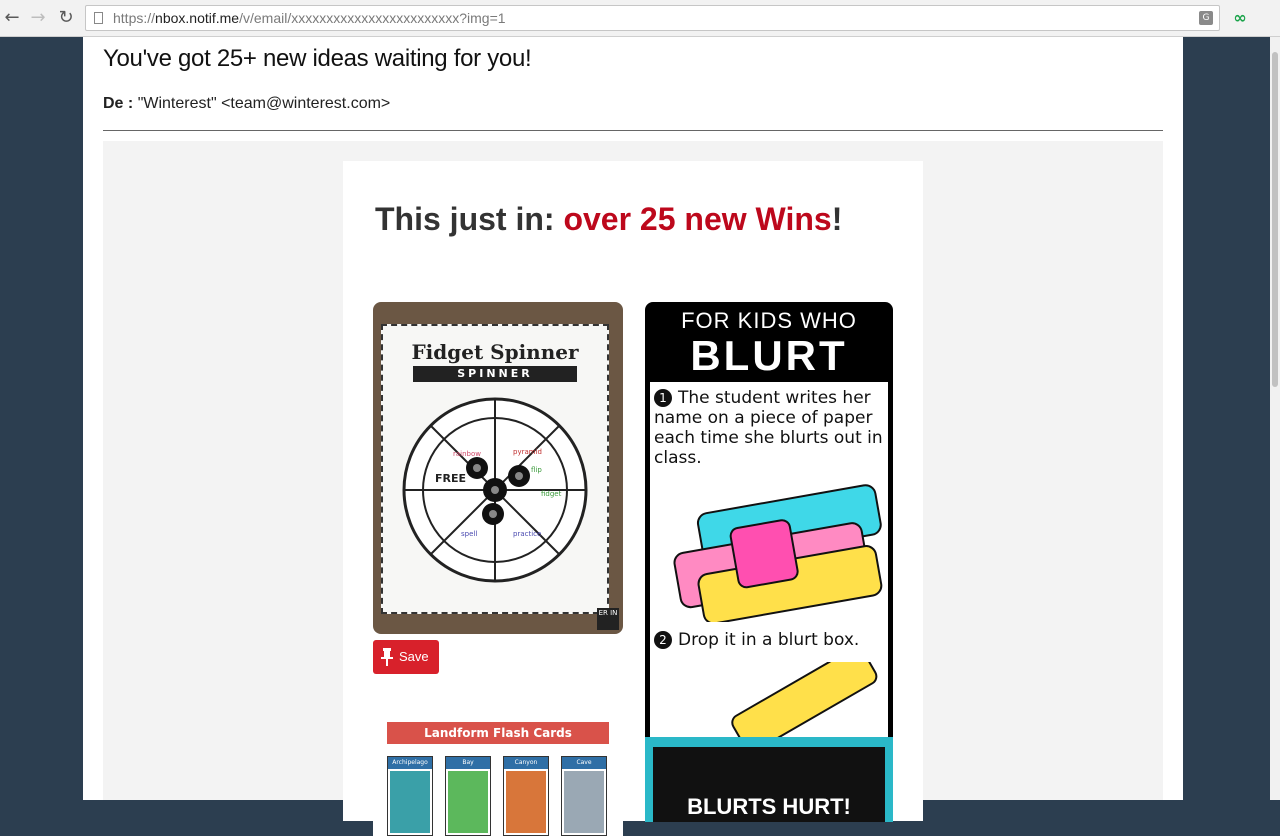 The image size is (1280, 836). What do you see at coordinates (551, 494) in the screenshot?
I see `svg-text: fidget` at bounding box center [551, 494].